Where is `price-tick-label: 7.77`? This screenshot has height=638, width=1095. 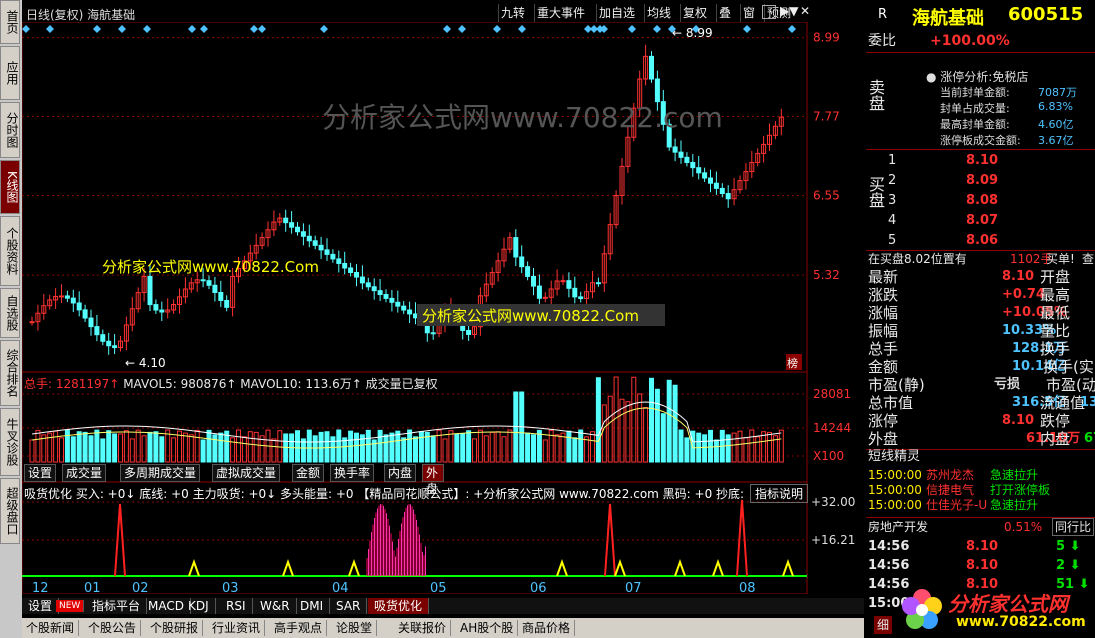 price-tick-label: 7.77 is located at coordinates (826, 117).